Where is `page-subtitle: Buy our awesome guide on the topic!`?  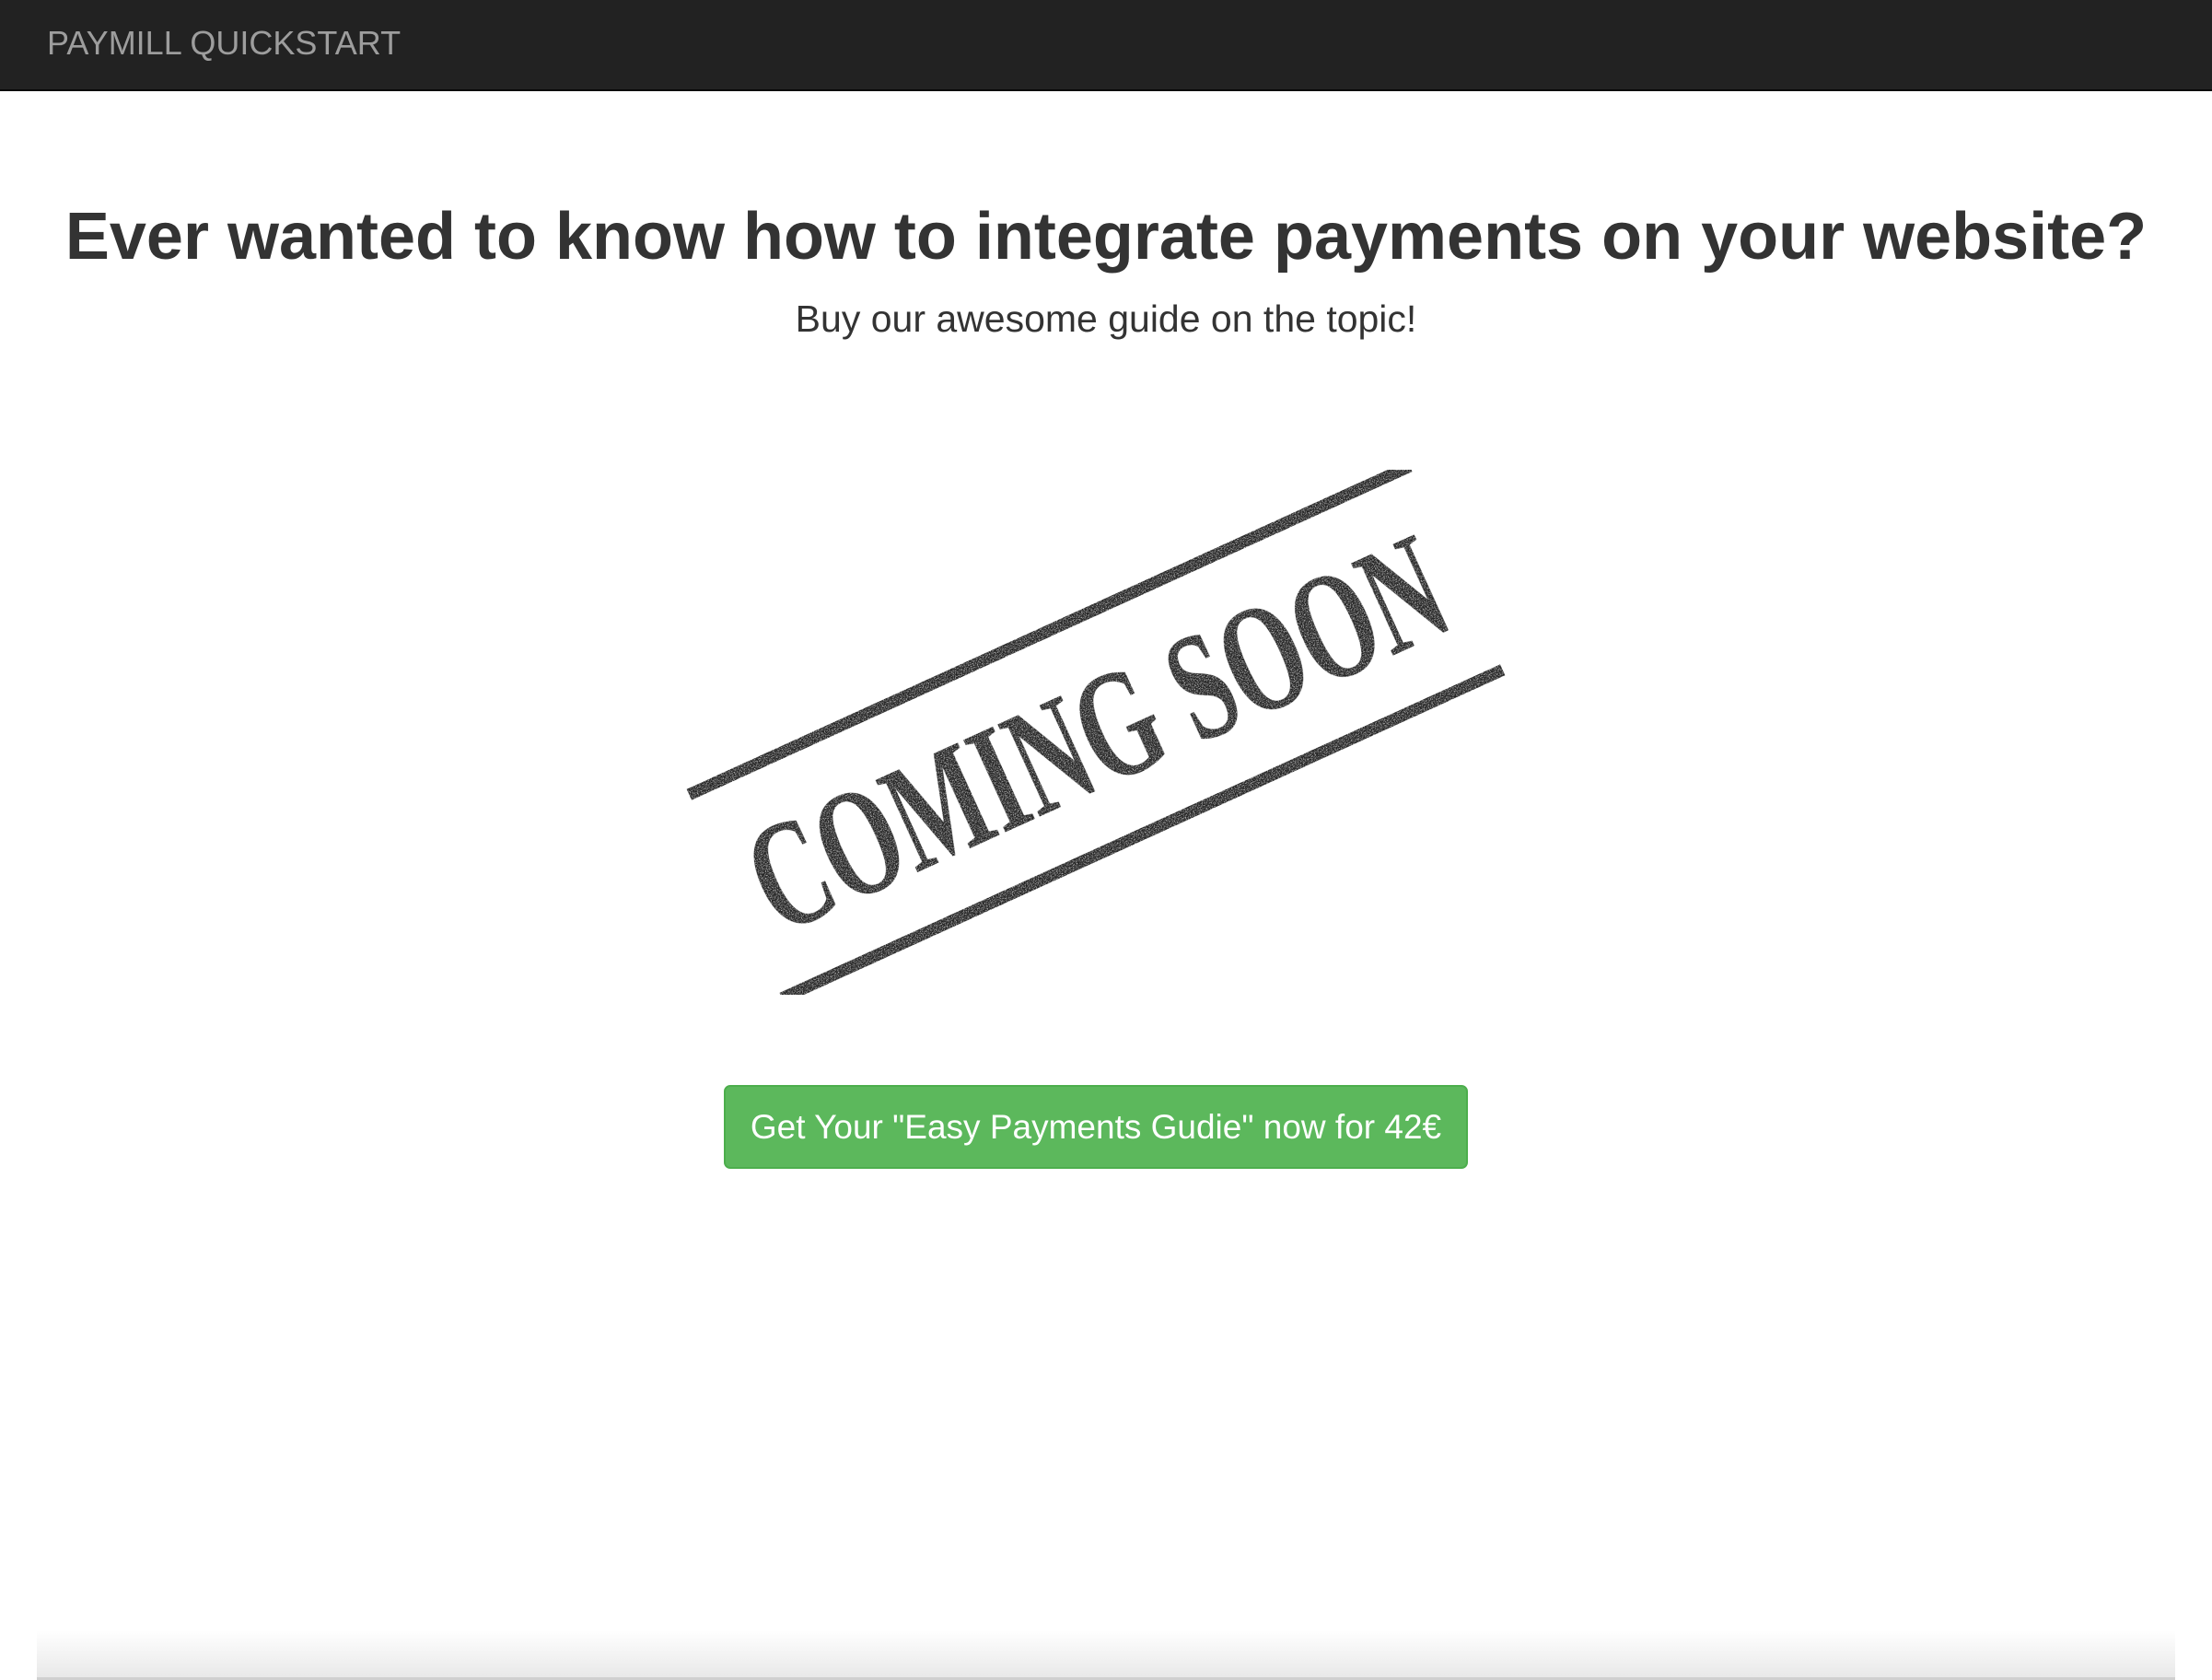 page-subtitle: Buy our awesome guide on the topic! is located at coordinates (1106, 319).